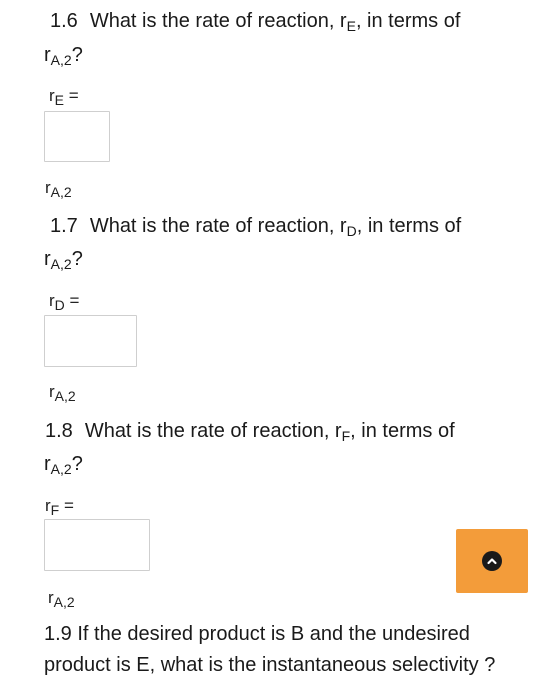 Image resolution: width=556 pixels, height=700 pixels. I want to click on chevron-up-icon, so click(492, 561).